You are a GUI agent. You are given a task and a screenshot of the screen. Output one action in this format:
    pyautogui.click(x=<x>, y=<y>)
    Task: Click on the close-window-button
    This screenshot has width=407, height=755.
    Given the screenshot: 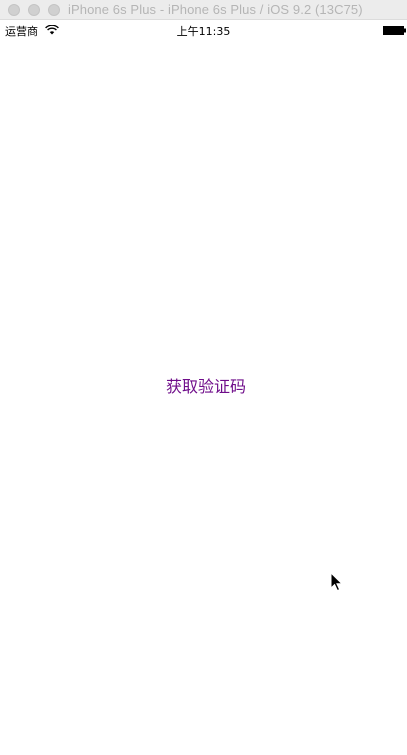 What is the action you would take?
    pyautogui.click(x=14, y=10)
    